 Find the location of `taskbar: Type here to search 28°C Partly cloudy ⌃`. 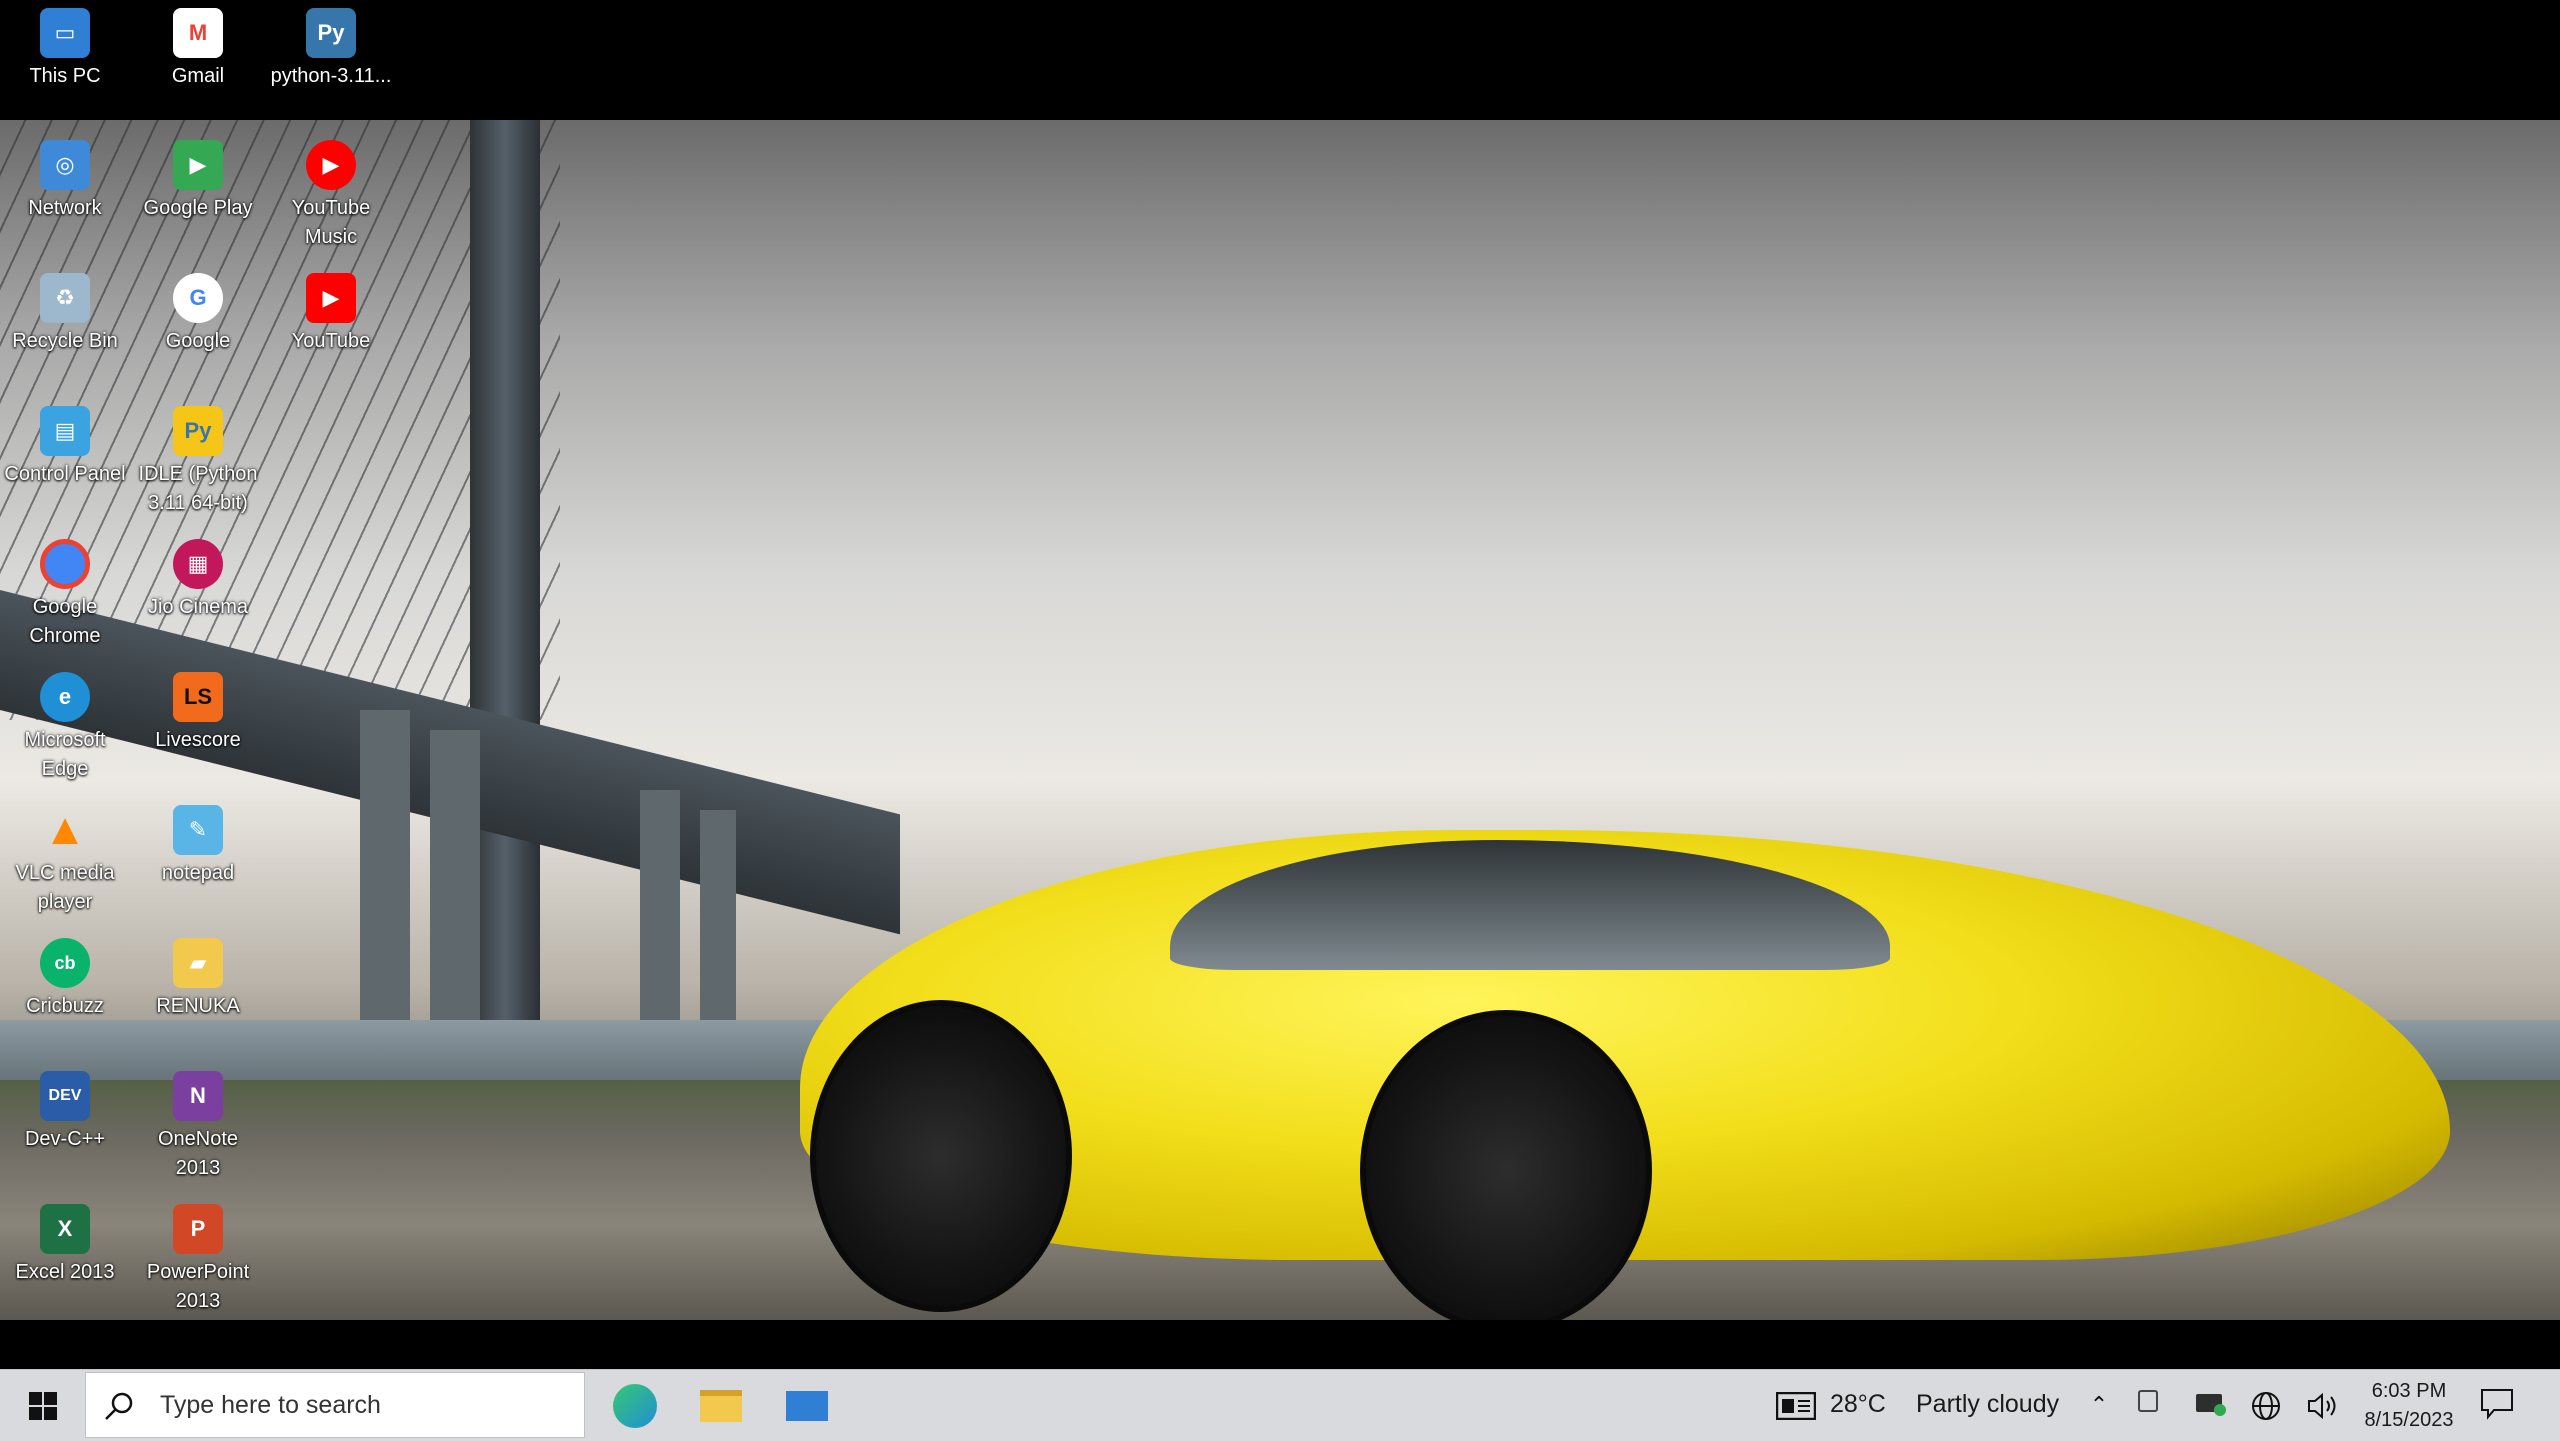

taskbar: Type here to search 28°C Partly cloudy ⌃ is located at coordinates (1280, 1405).